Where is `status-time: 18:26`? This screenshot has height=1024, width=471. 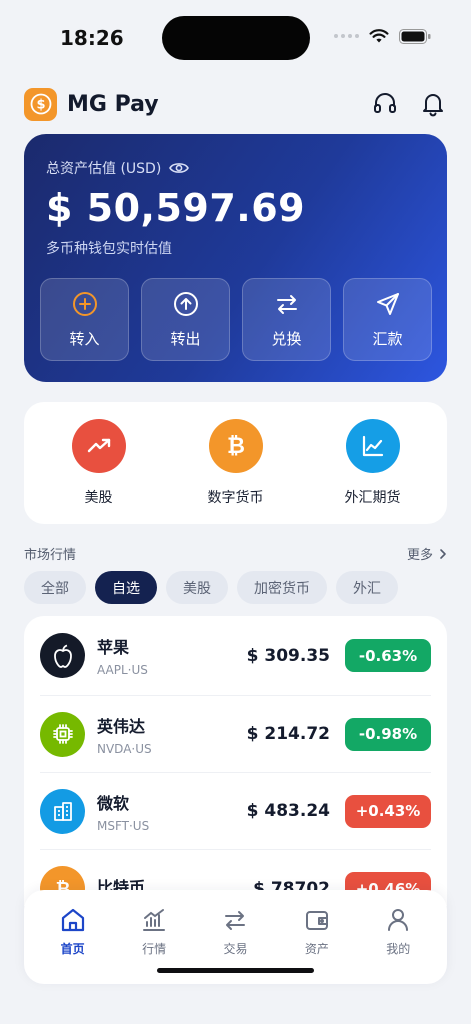 status-time: 18:26 is located at coordinates (92, 38).